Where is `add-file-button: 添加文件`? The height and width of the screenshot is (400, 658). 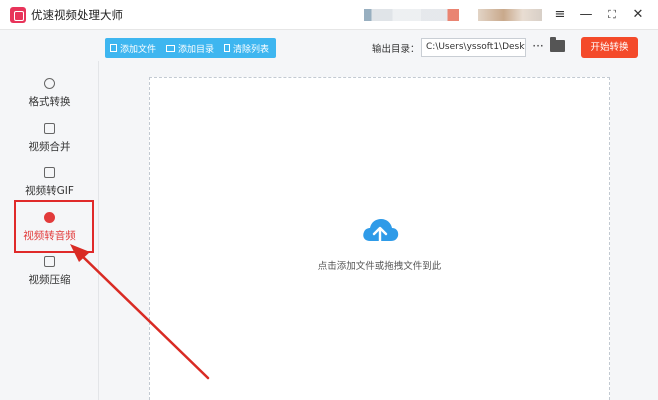 add-file-button: 添加文件 is located at coordinates (133, 48).